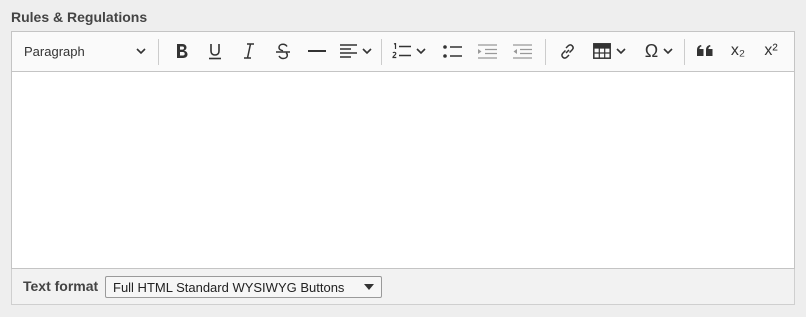  I want to click on numbered-list-dropdown, so click(409, 51).